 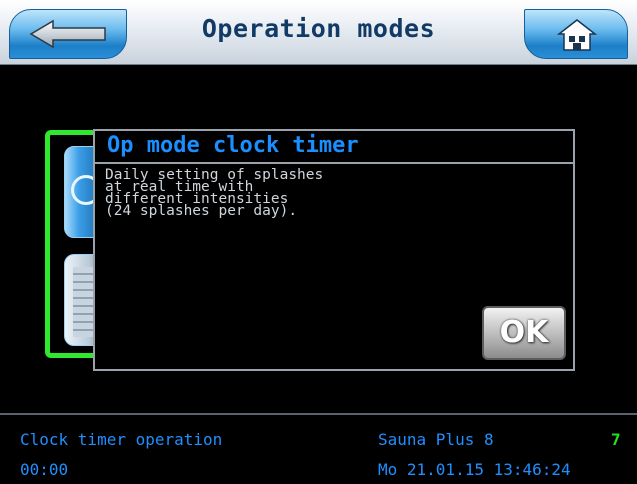 What do you see at coordinates (524, 333) in the screenshot?
I see `ok-button: OK` at bounding box center [524, 333].